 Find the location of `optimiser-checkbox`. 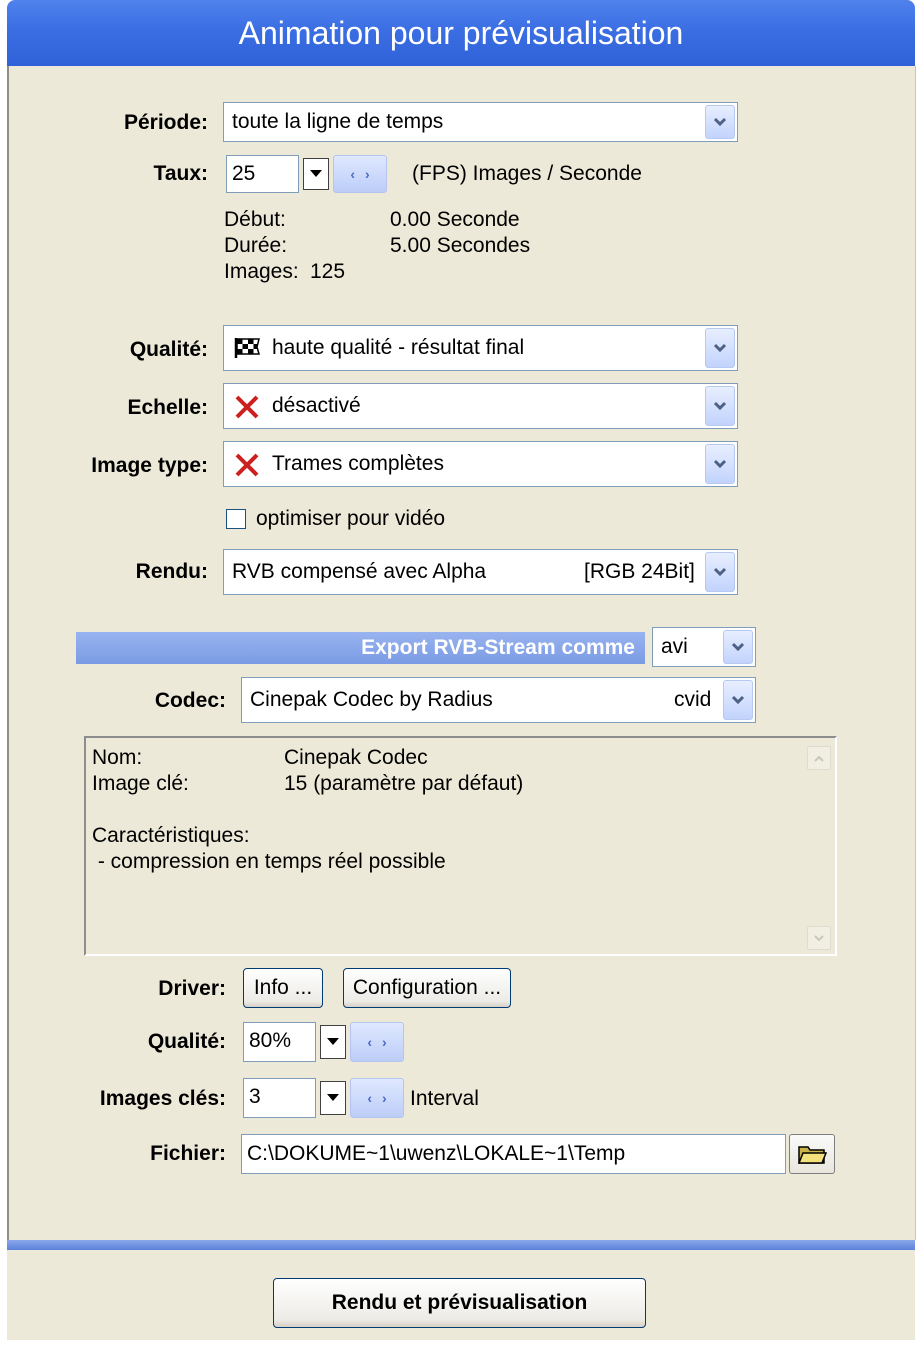

optimiser-checkbox is located at coordinates (236, 519).